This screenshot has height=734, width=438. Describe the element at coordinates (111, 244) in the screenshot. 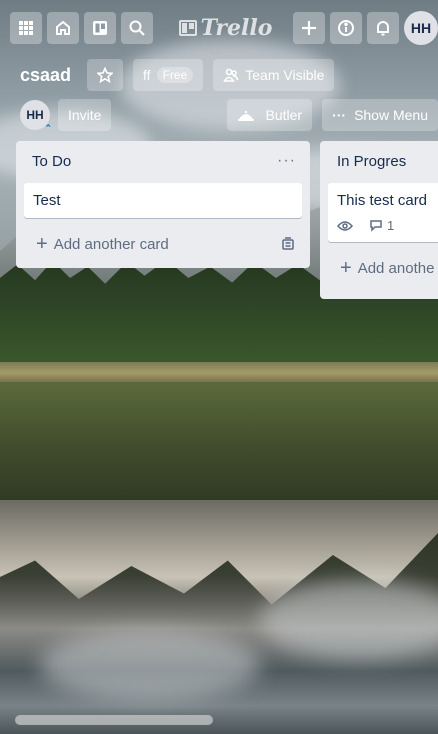

I see `add-card-label: Add another card` at that location.